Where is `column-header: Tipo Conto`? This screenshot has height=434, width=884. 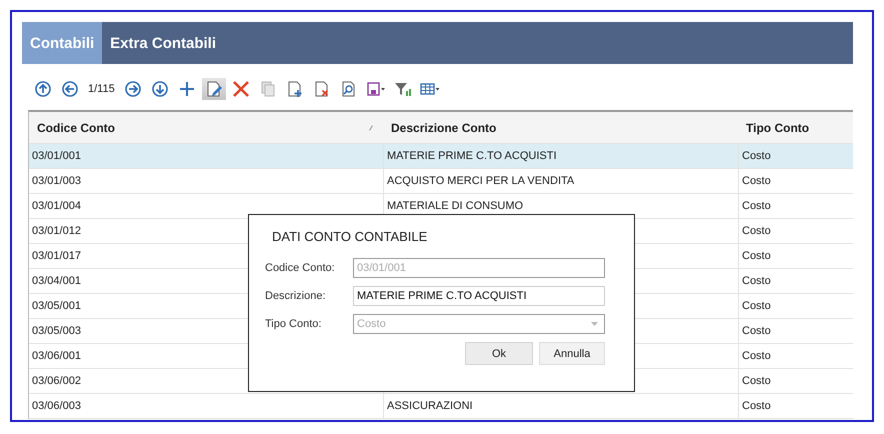
column-header: Tipo Conto is located at coordinates (795, 127).